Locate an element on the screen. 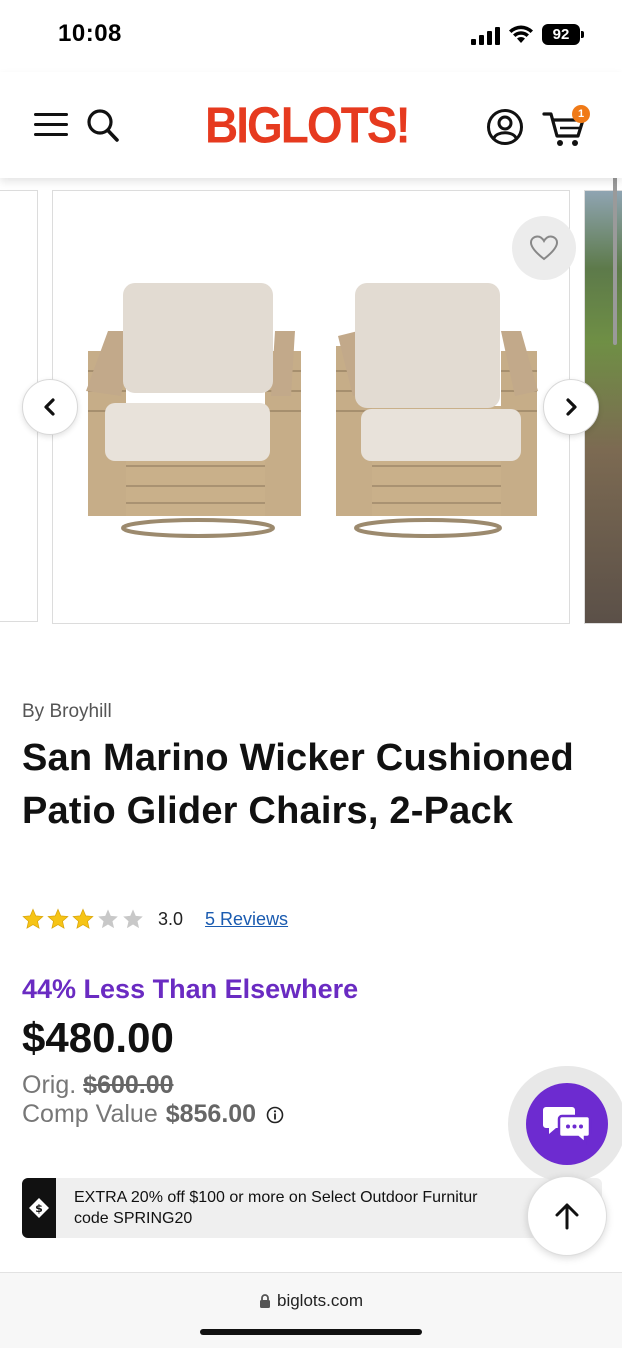 The image size is (622, 1348). original-price: $600.00 is located at coordinates (128, 1085).